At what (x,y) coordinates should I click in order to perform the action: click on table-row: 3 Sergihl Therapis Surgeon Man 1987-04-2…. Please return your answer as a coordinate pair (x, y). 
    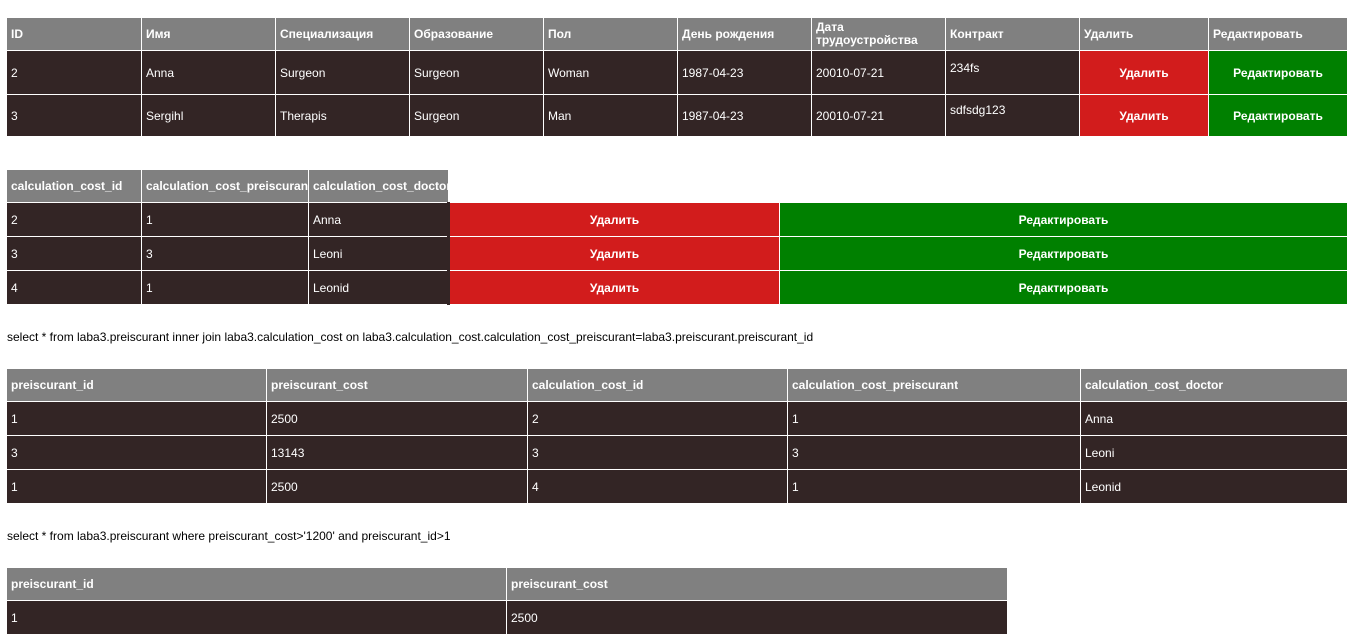
    Looking at the image, I should click on (677, 115).